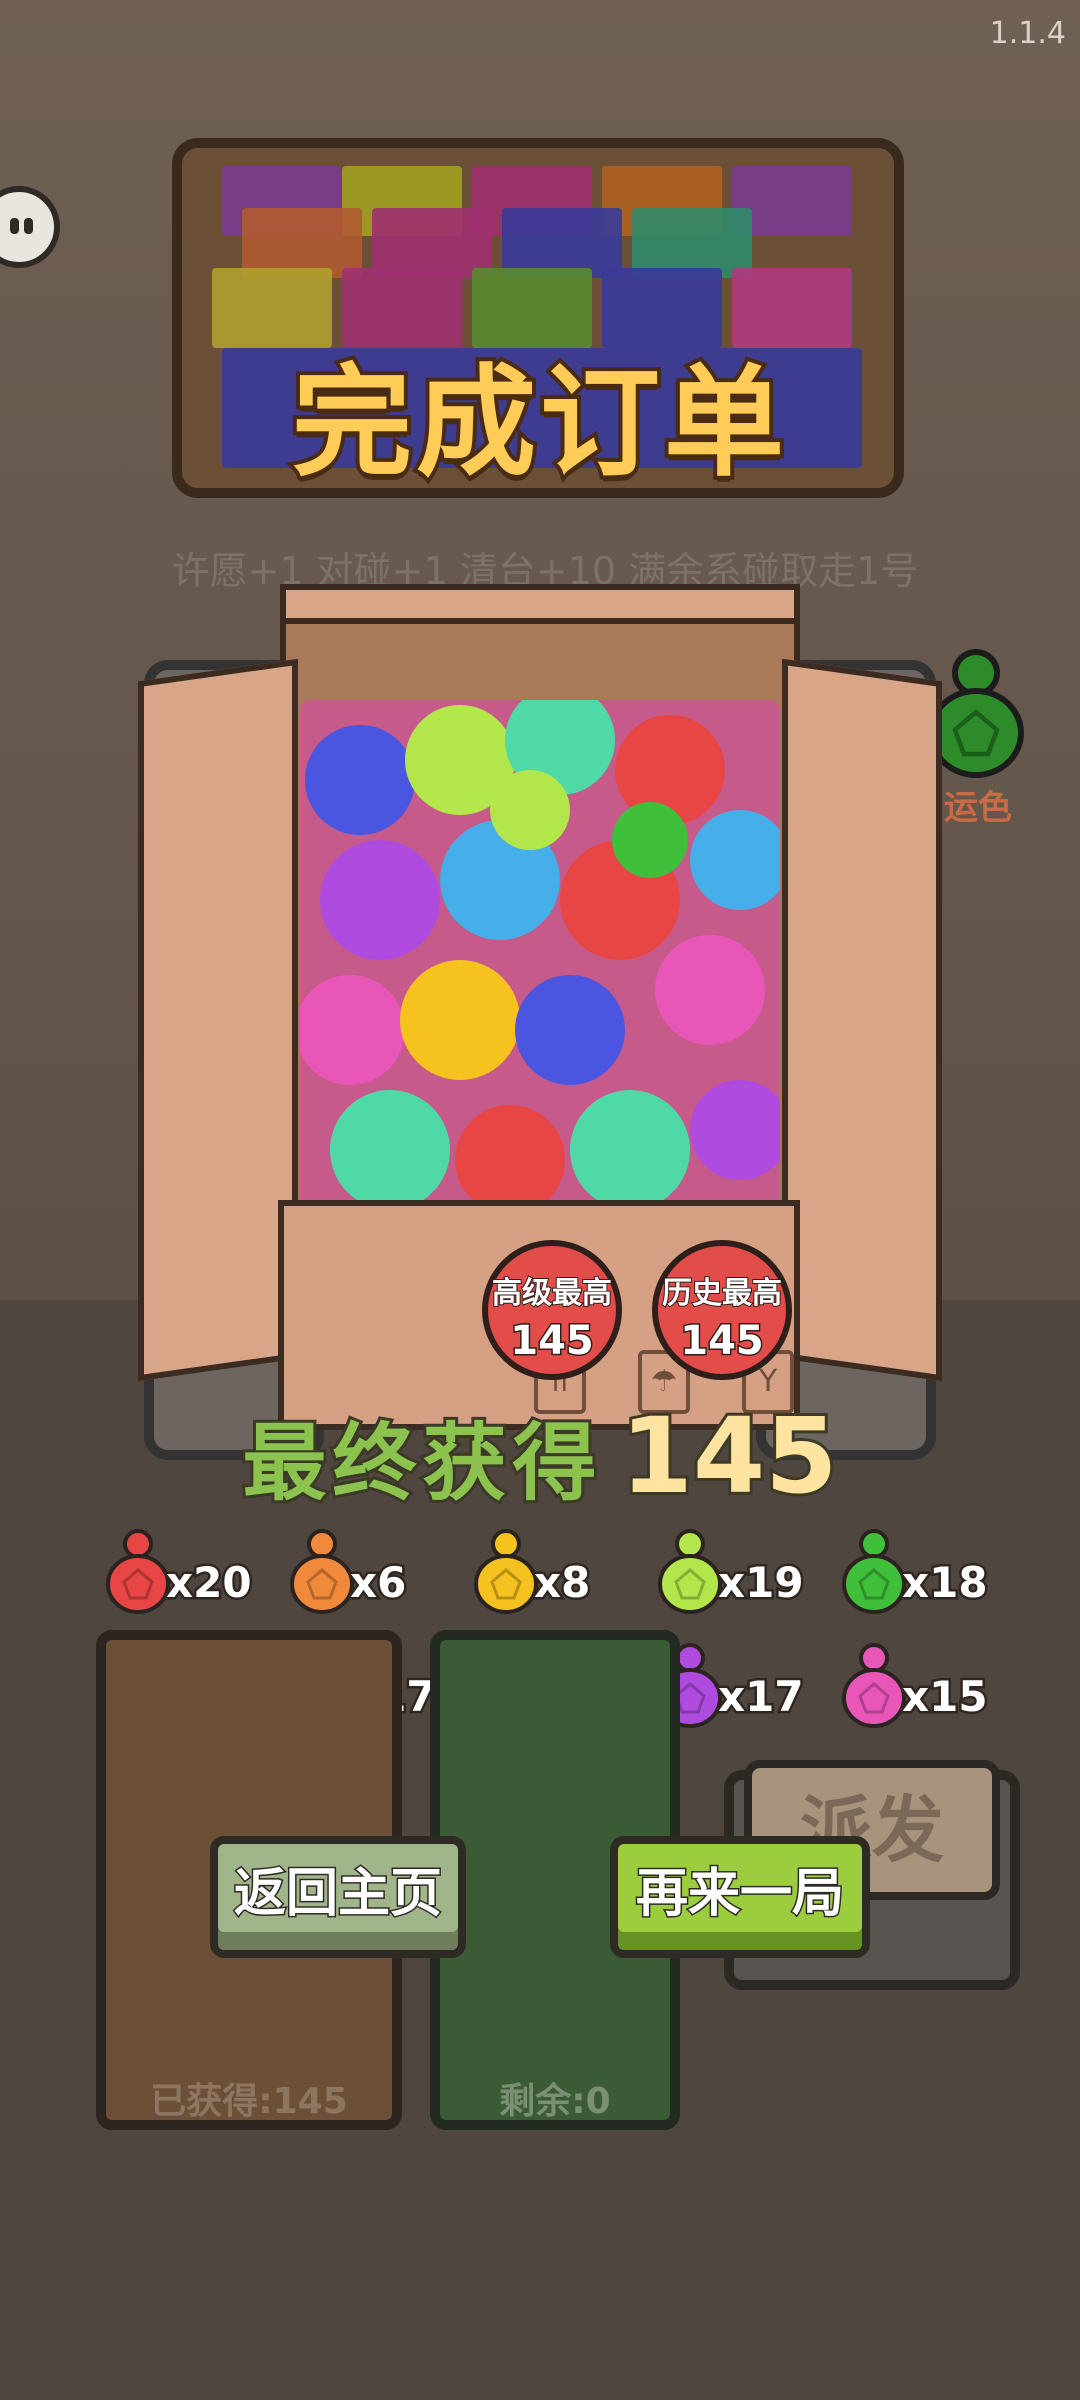  Describe the element at coordinates (761, 1583) in the screenshot. I see `turtle-count-value: x19` at that location.